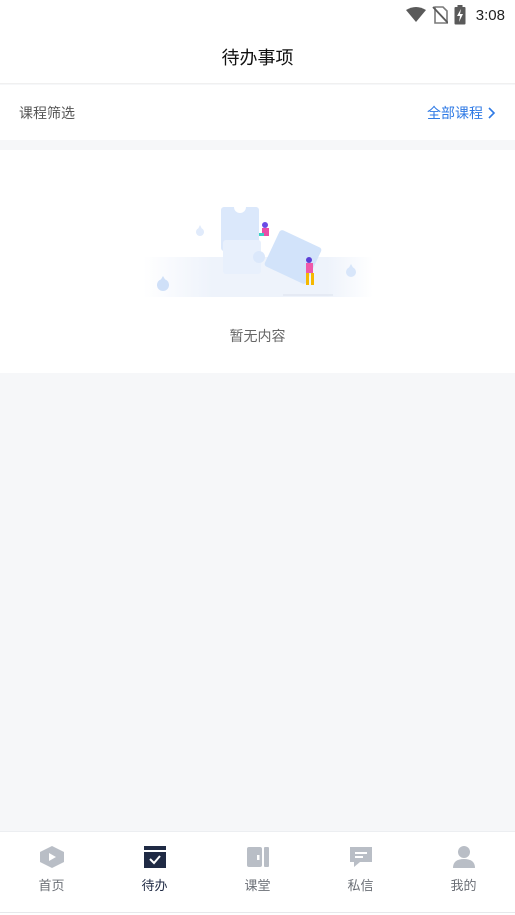 The width and height of the screenshot is (515, 915). I want to click on profile-icon, so click(464, 857).